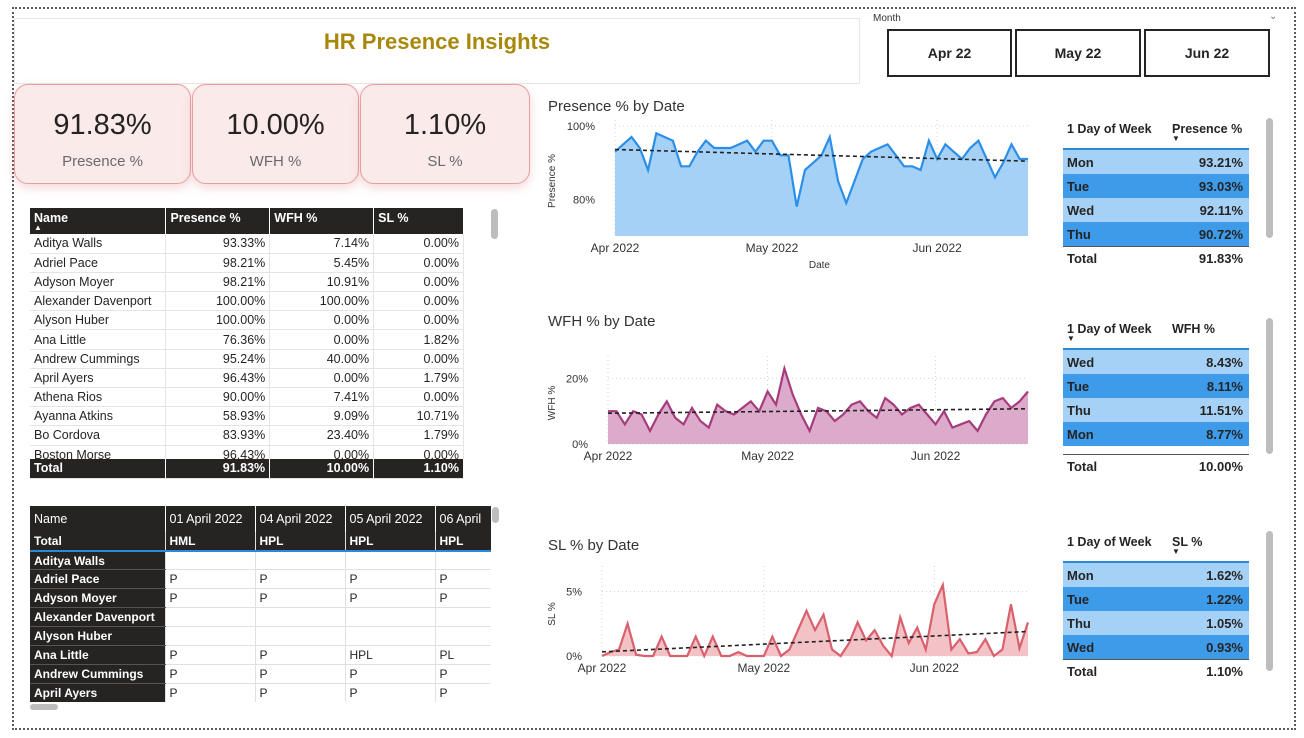  Describe the element at coordinates (247, 435) in the screenshot. I see `table-row: Bo Cordova 83.93% 23.40% 1.79%` at that location.